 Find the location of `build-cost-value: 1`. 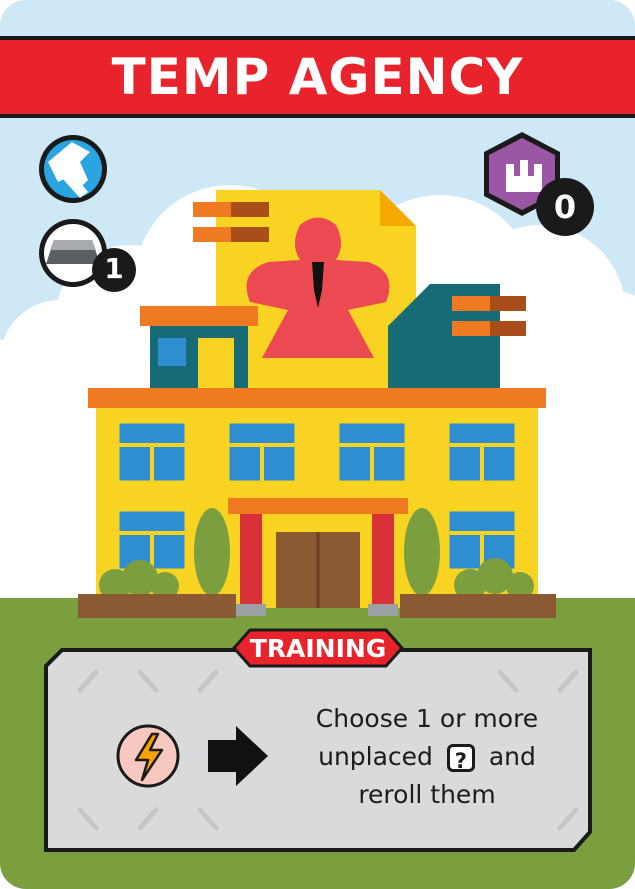

build-cost-value: 1 is located at coordinates (114, 268).